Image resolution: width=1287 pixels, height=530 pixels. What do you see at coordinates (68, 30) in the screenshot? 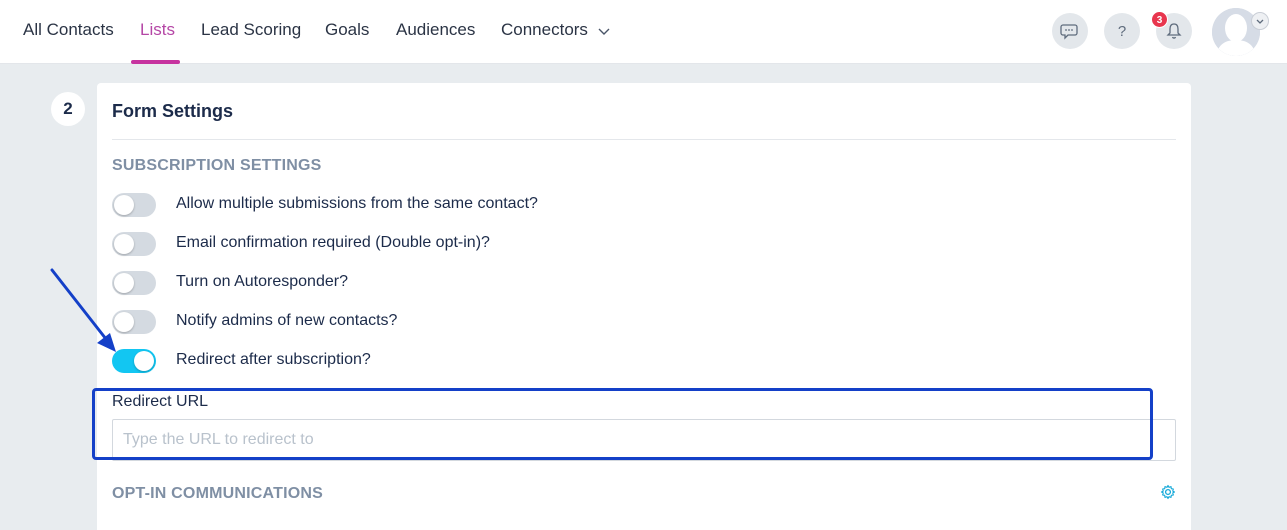
I see `tab-all-contacts: All Contacts` at bounding box center [68, 30].